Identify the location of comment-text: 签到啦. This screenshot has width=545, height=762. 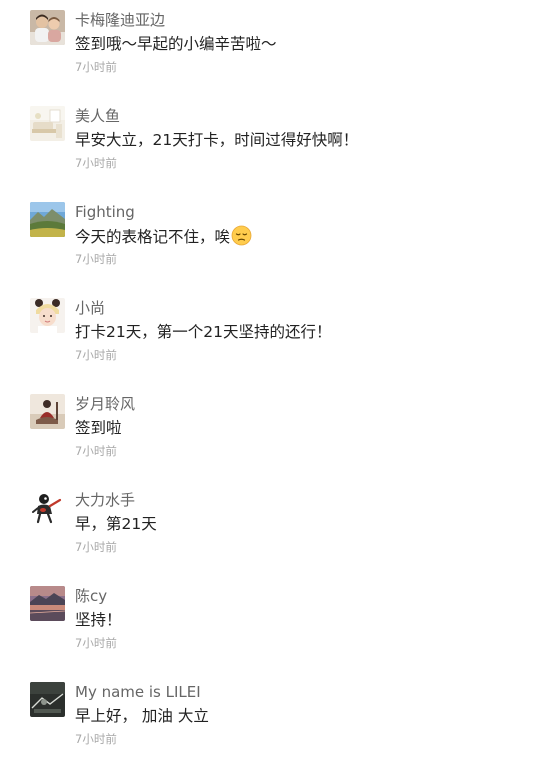
(98, 428).